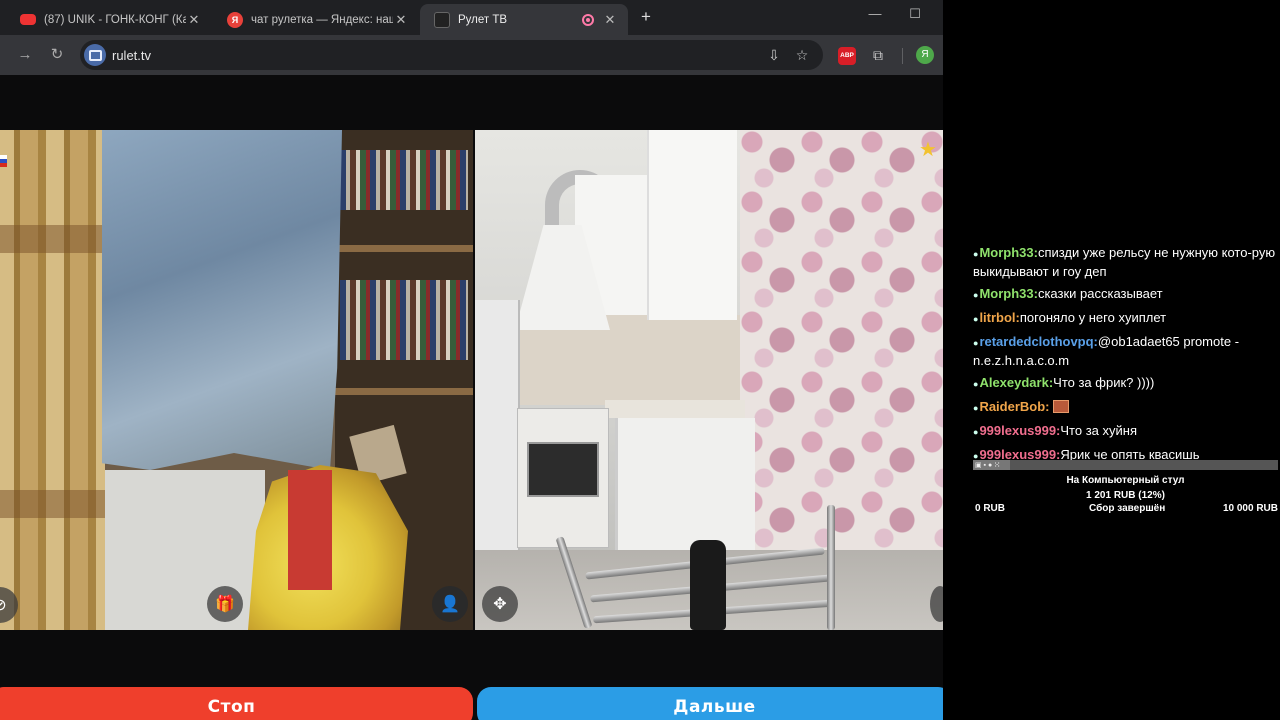 The image size is (1280, 720). Describe the element at coordinates (1014, 406) in the screenshot. I see `chat-username: RaiderBob:` at that location.